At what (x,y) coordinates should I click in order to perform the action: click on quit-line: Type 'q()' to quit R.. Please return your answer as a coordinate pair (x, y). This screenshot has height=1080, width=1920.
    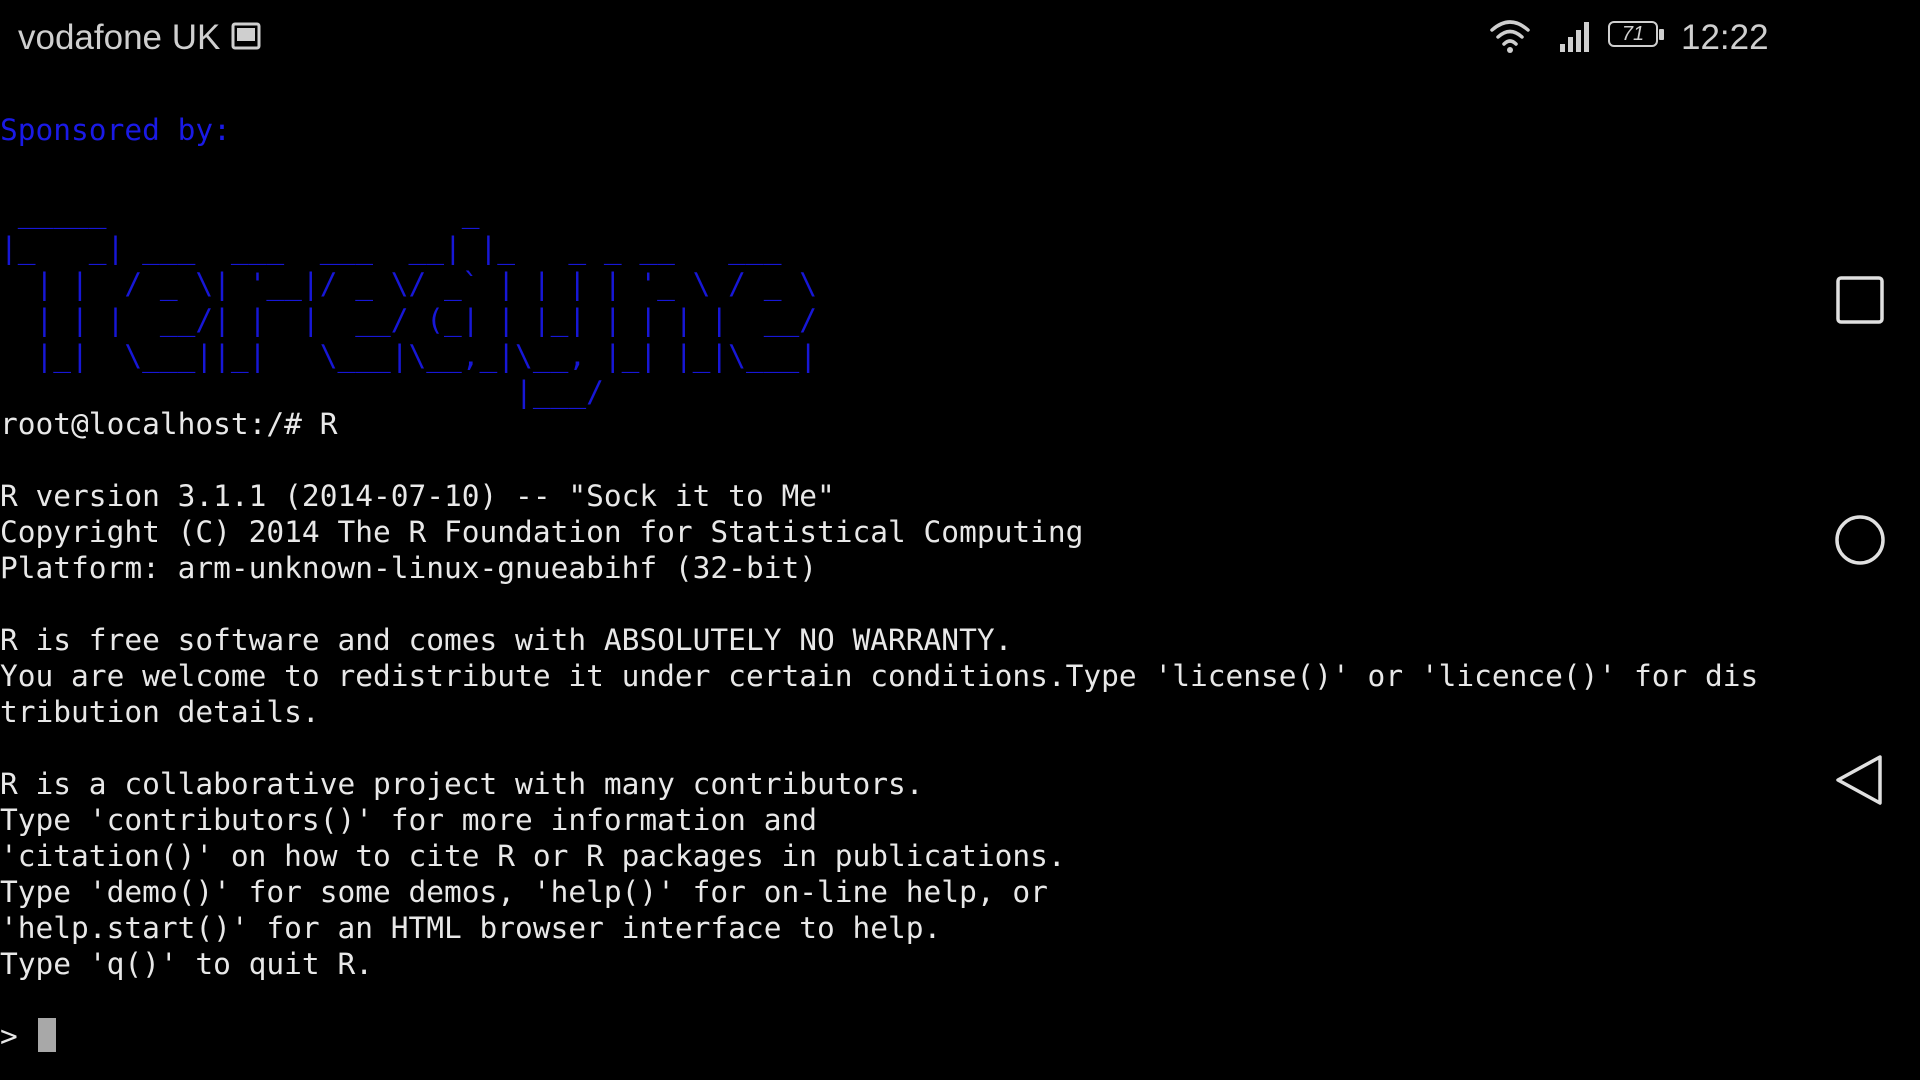
    Looking at the image, I should click on (186, 964).